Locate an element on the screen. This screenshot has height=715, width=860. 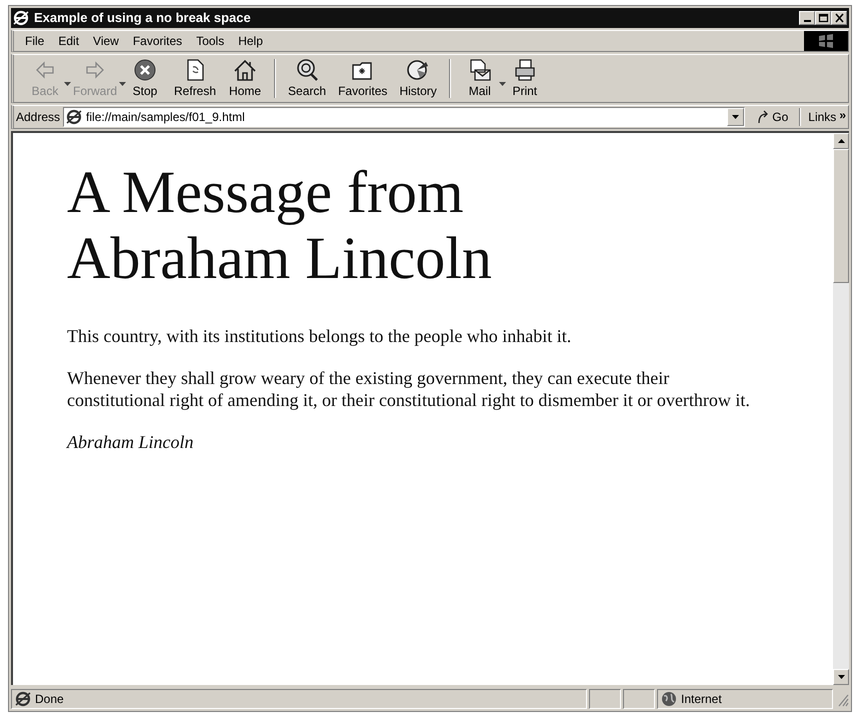
menu-item: View is located at coordinates (106, 40).